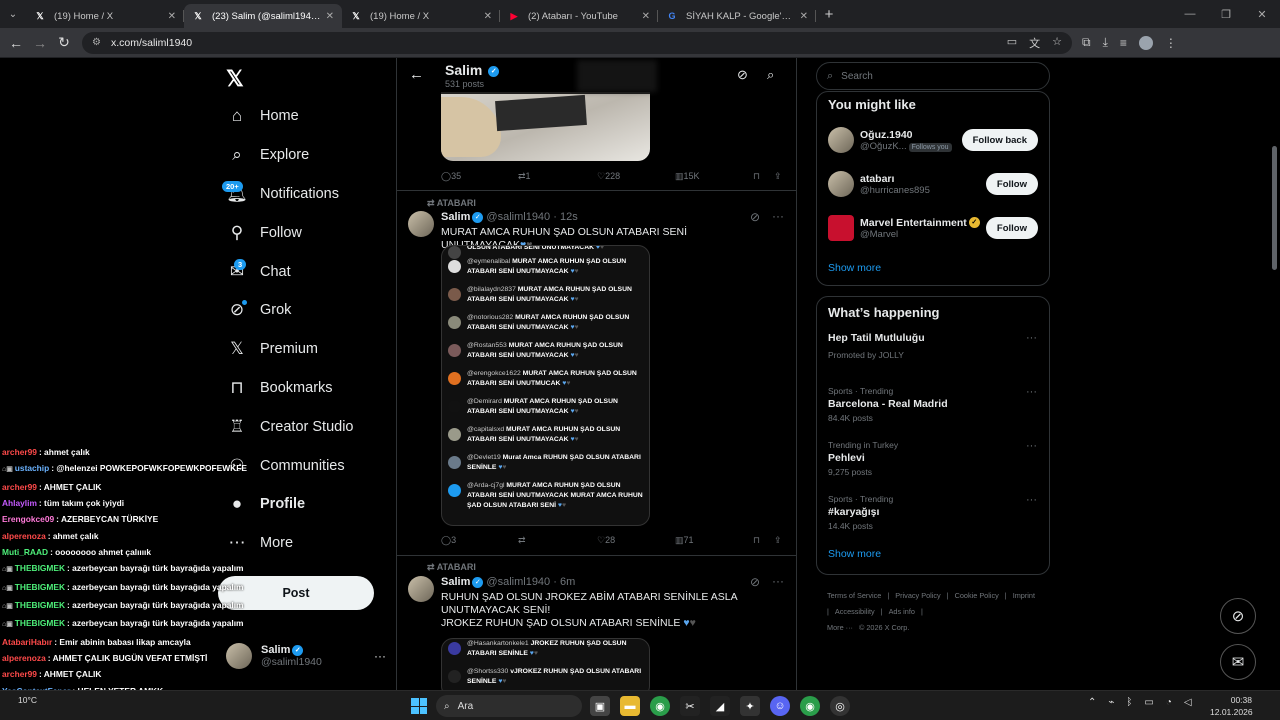  I want to click on chevron-up-icon: ⌃, so click(1092, 702).